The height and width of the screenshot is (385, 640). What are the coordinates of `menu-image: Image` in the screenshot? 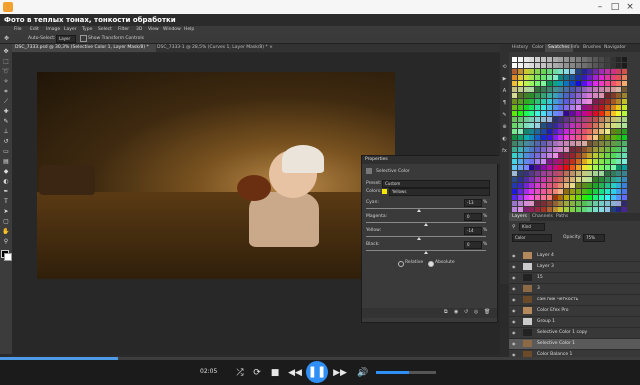 It's located at (53, 29).